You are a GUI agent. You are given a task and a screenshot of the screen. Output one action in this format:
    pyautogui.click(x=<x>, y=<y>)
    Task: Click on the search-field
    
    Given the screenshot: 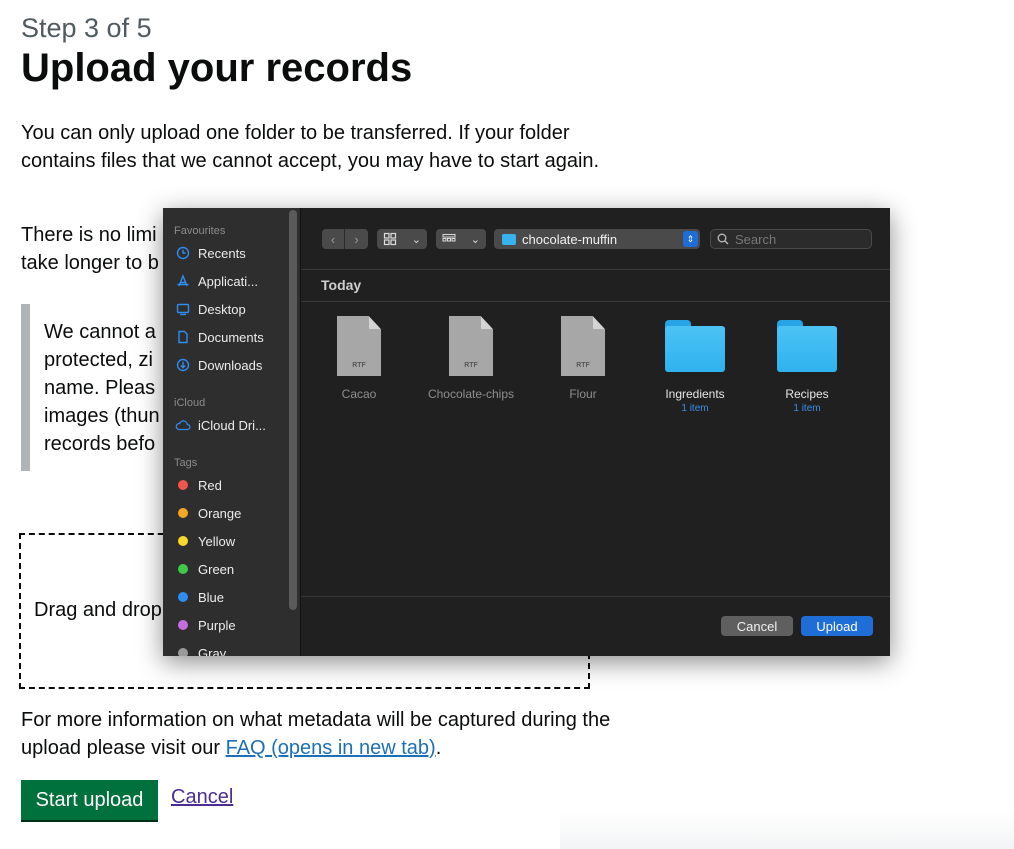 What is the action you would take?
    pyautogui.click(x=791, y=239)
    